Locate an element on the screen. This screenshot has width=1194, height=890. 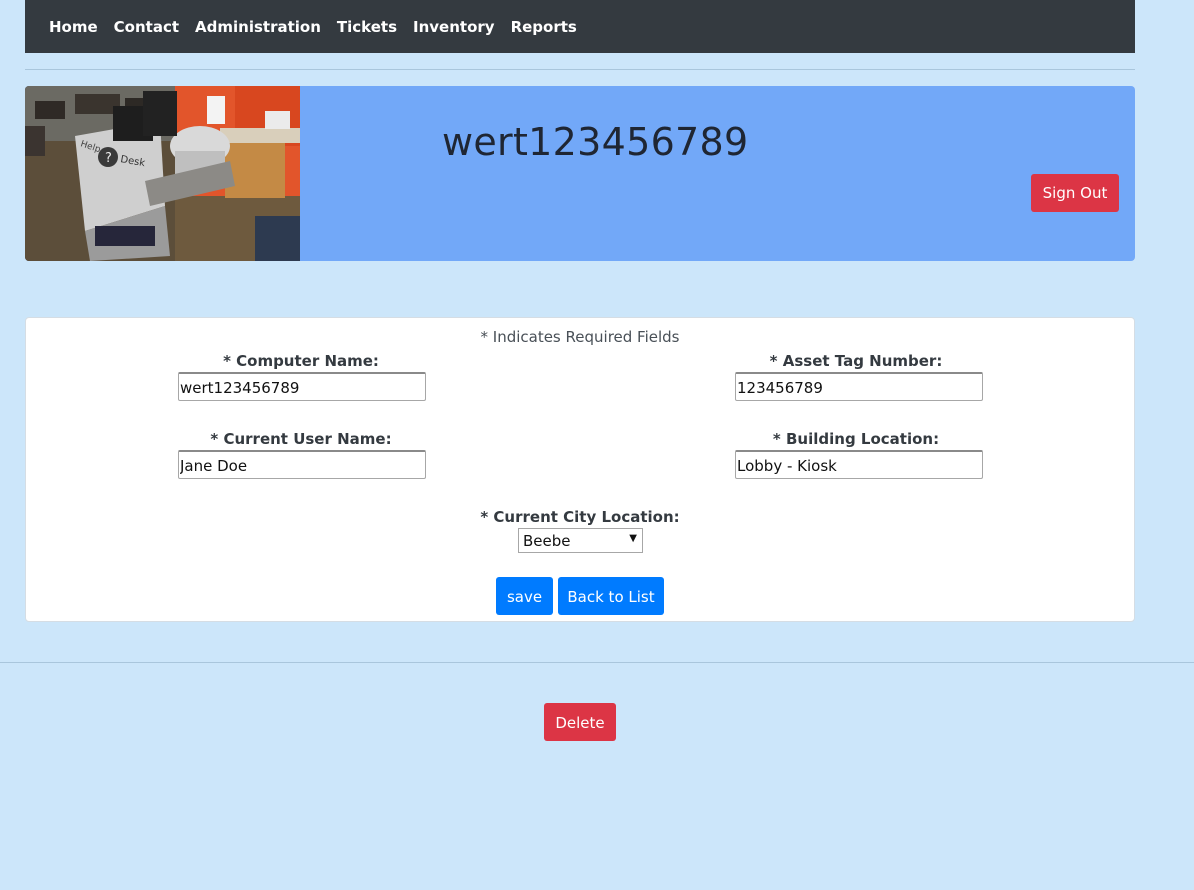
page-title: wert123456789 is located at coordinates (595, 142).